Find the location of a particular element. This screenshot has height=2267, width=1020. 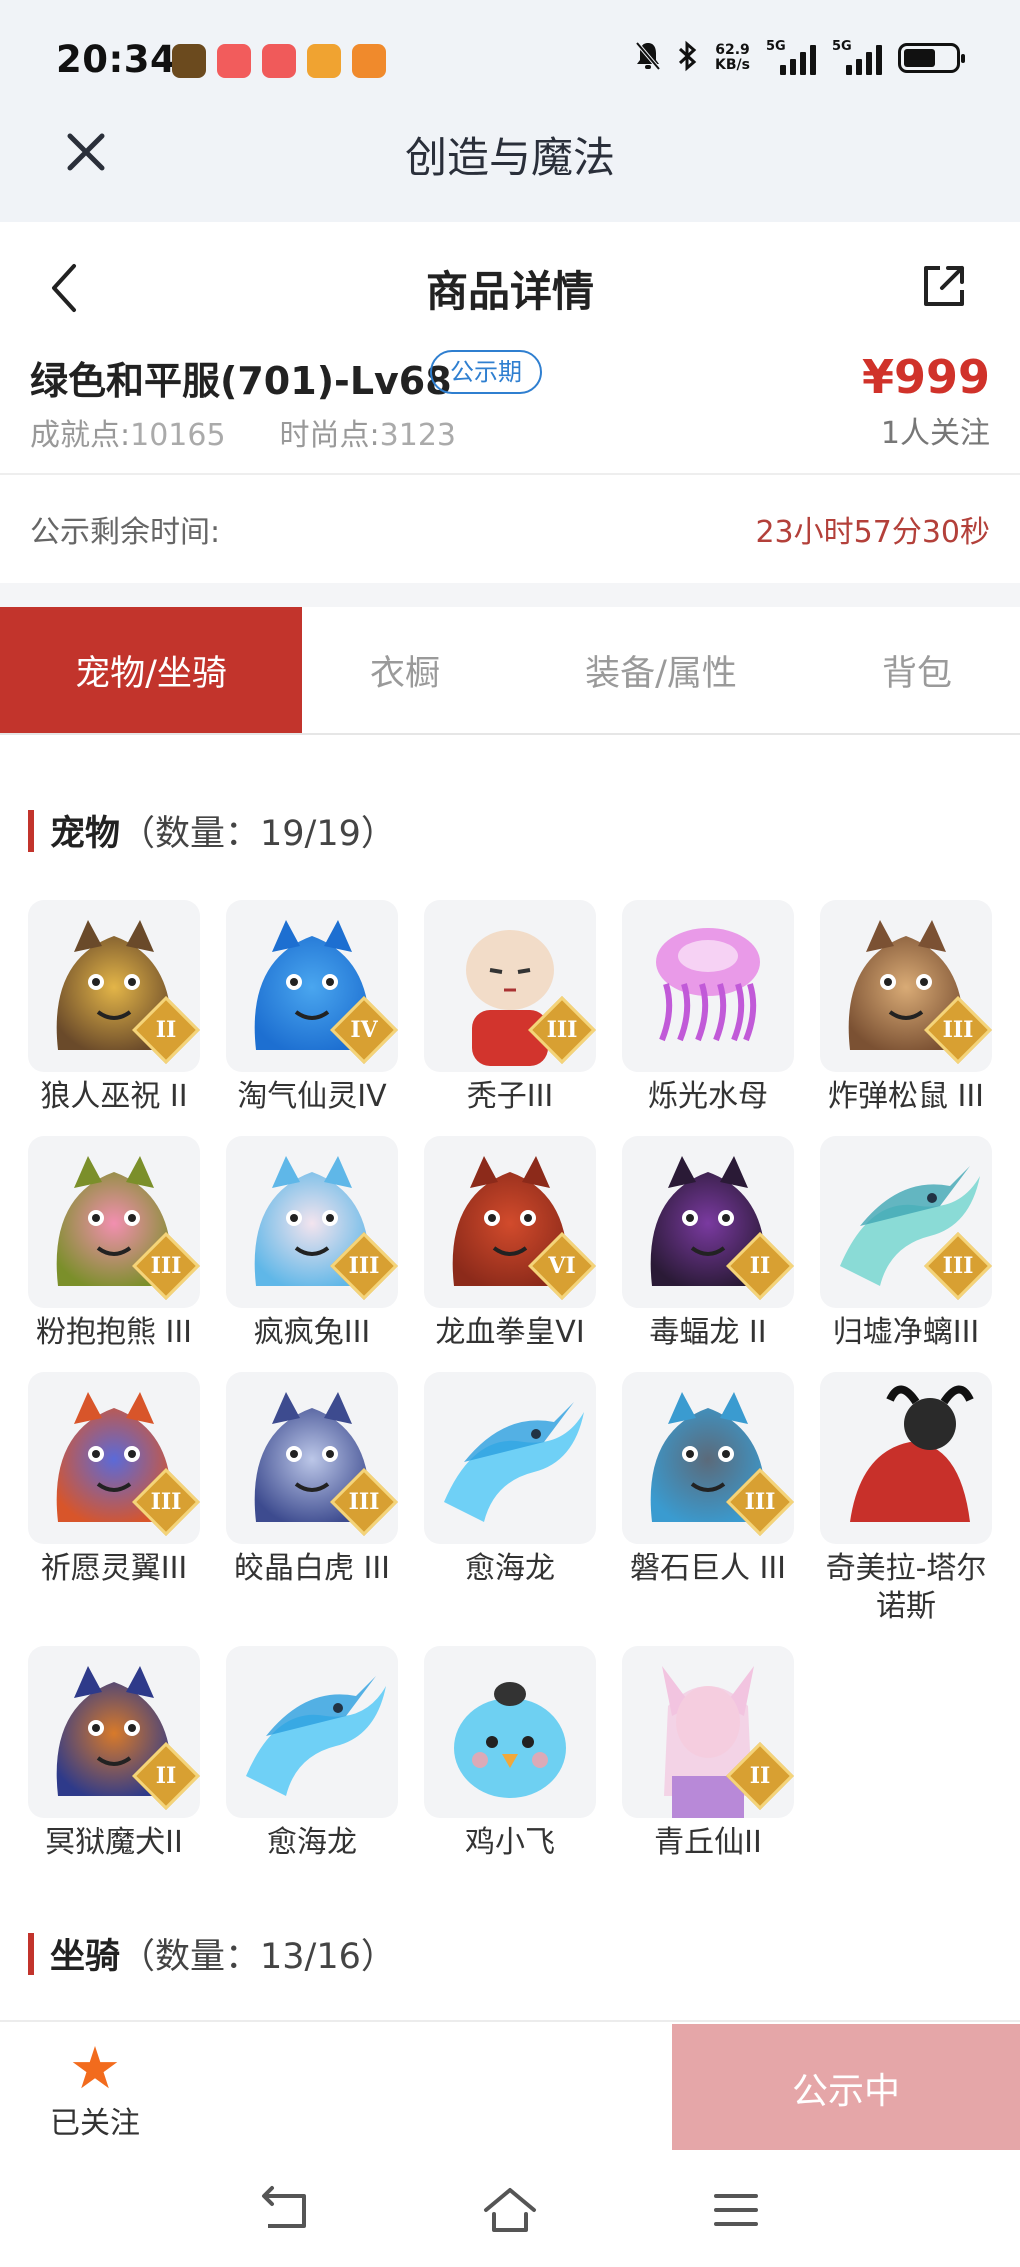

follow-label: 已关注 is located at coordinates (95, 2123).